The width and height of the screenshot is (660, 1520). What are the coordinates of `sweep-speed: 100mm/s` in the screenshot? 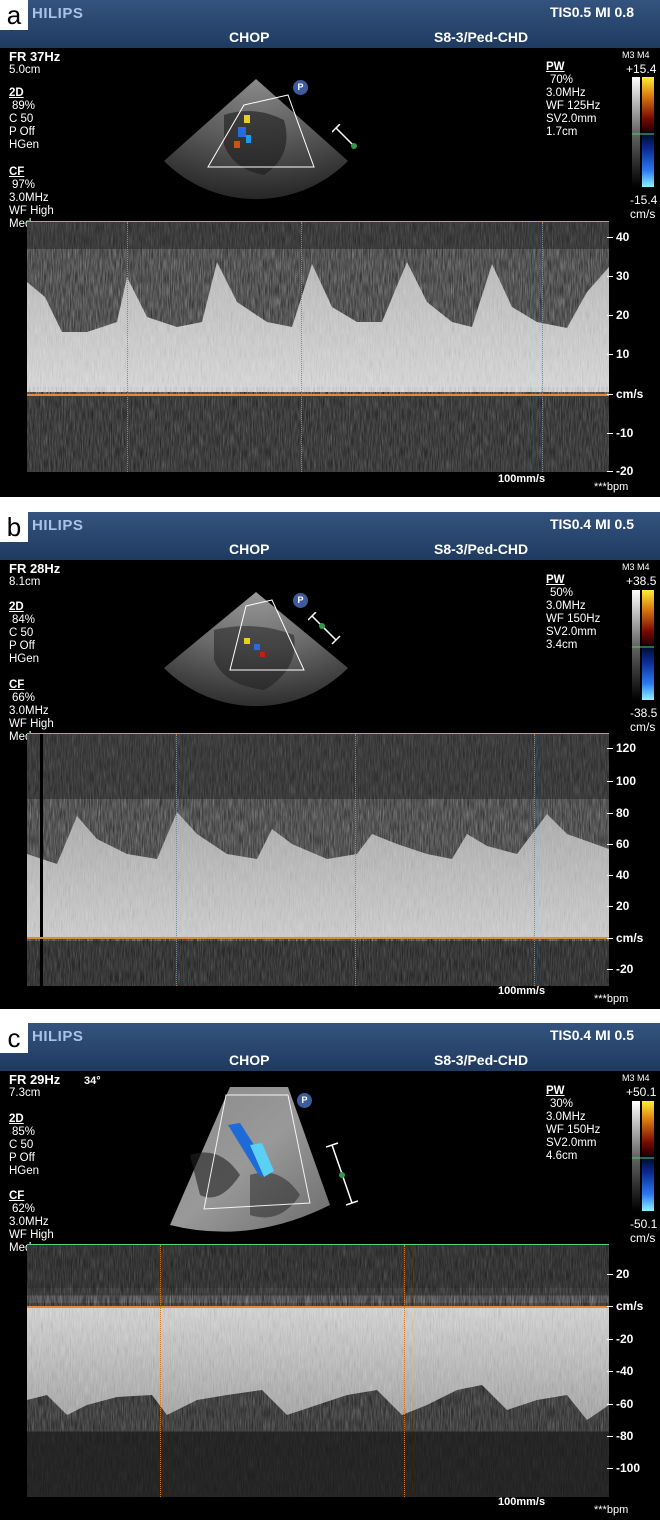 It's located at (522, 991).